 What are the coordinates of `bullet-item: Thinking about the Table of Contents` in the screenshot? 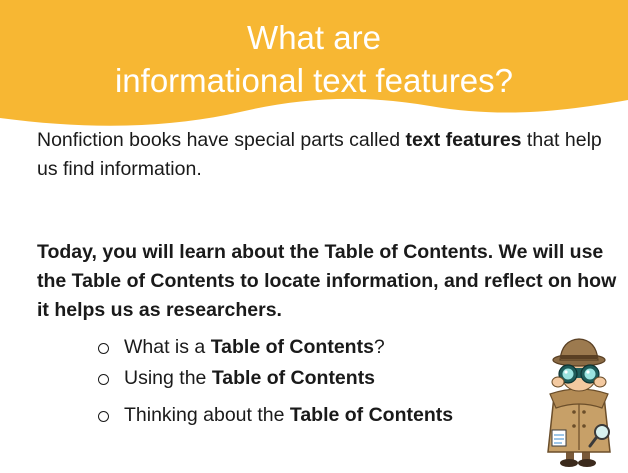 It's located at (275, 415).